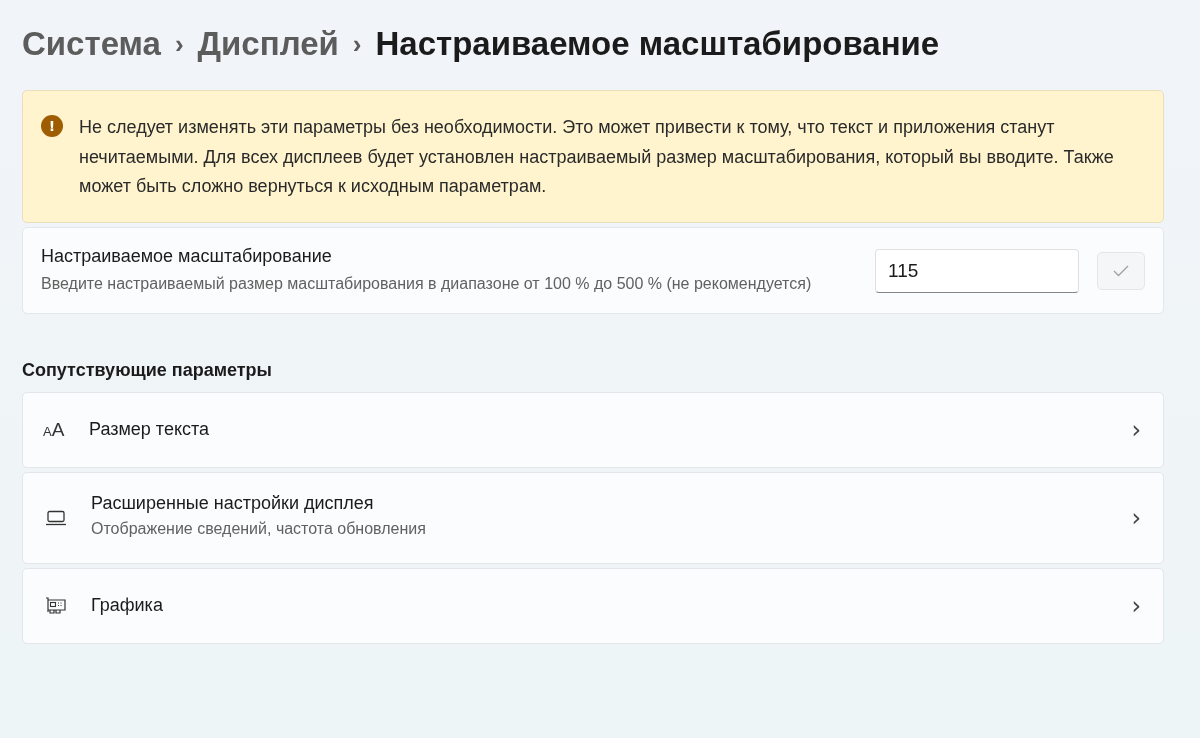  Describe the element at coordinates (977, 271) in the screenshot. I see `scale-input-field: 115` at that location.